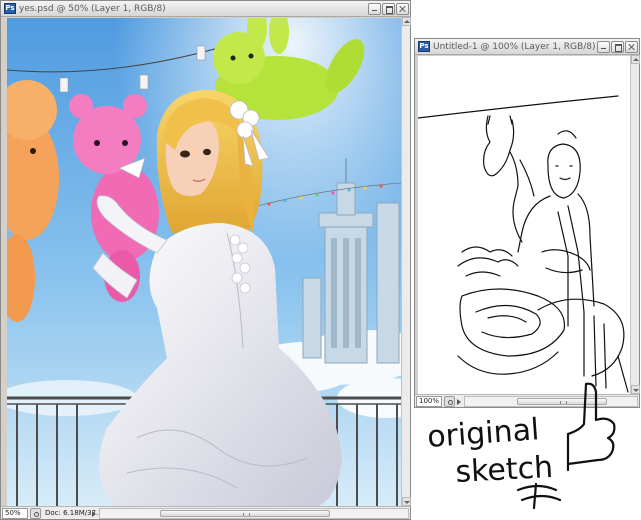 The image size is (641, 520). Describe the element at coordinates (635, 224) in the screenshot. I see `sketch-vertical-scrollbar` at that location.